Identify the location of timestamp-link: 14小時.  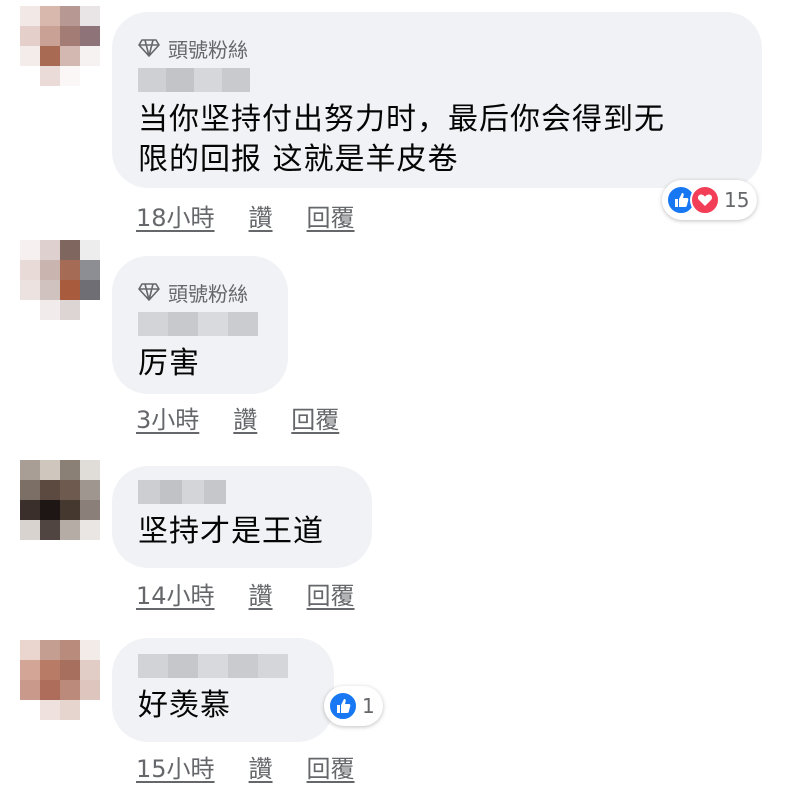
(175, 593).